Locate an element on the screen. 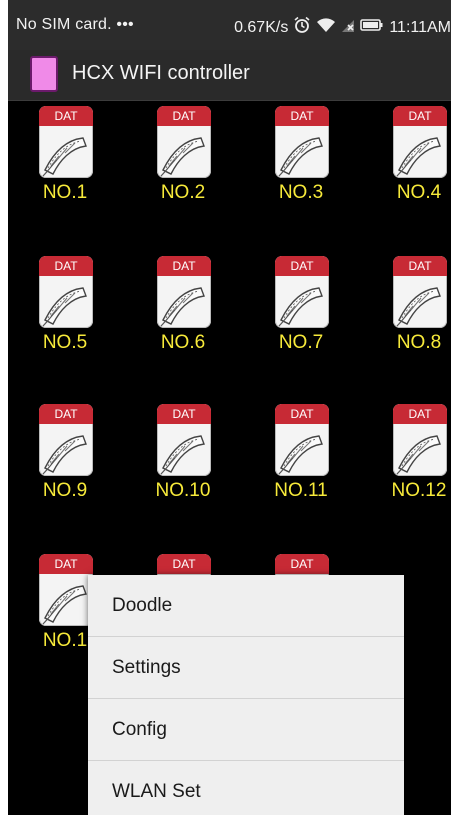 The image size is (459, 815). tile-label: NO.12 is located at coordinates (419, 490).